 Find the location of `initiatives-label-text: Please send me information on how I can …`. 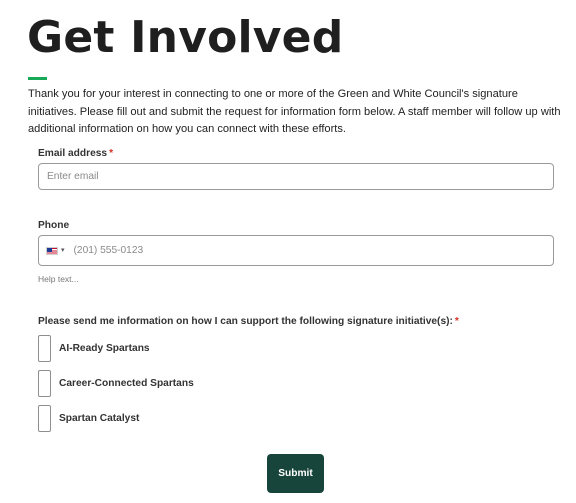

initiatives-label-text: Please send me information on how I can … is located at coordinates (245, 321).